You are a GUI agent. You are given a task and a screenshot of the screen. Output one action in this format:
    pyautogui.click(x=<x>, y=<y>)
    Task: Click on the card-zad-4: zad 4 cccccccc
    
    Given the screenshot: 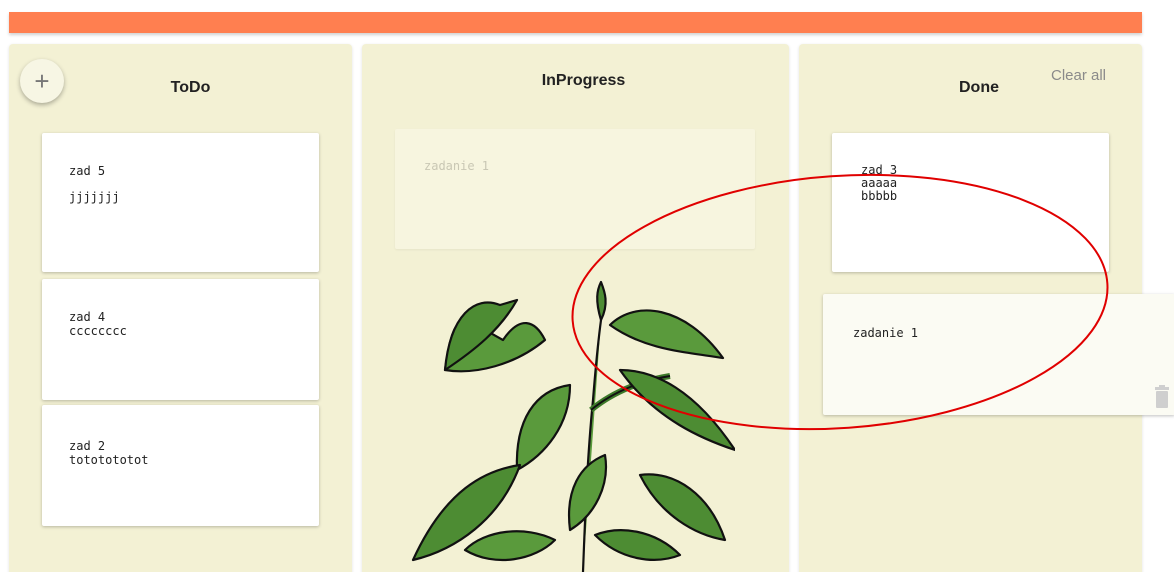 What is the action you would take?
    pyautogui.click(x=180, y=339)
    